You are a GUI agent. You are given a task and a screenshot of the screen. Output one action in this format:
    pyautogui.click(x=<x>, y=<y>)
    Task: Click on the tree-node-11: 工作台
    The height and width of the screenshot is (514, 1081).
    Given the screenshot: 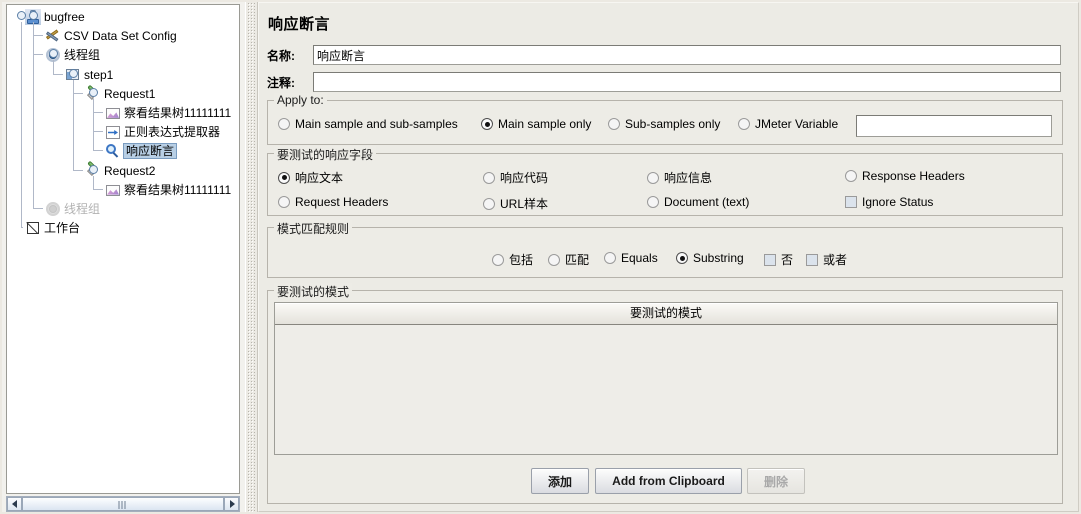 What is the action you would take?
    pyautogui.click(x=52, y=227)
    